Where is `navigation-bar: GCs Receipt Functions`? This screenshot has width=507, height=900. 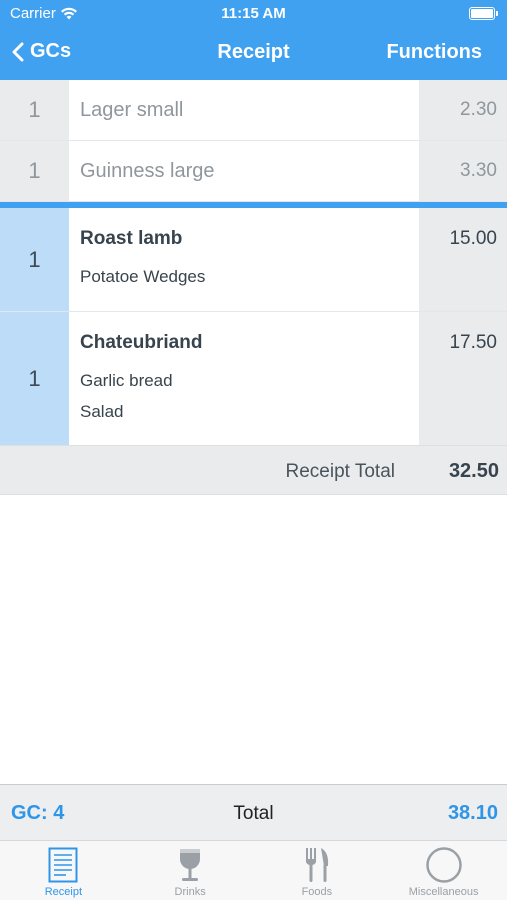
navigation-bar: GCs Receipt Functions is located at coordinates (253, 54).